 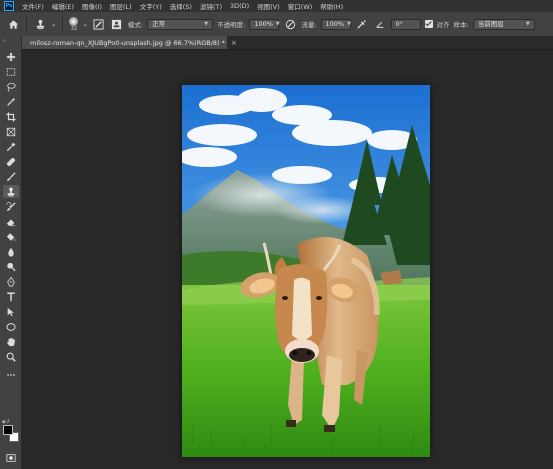 I want to click on history-brush-tool, so click(x=11, y=206).